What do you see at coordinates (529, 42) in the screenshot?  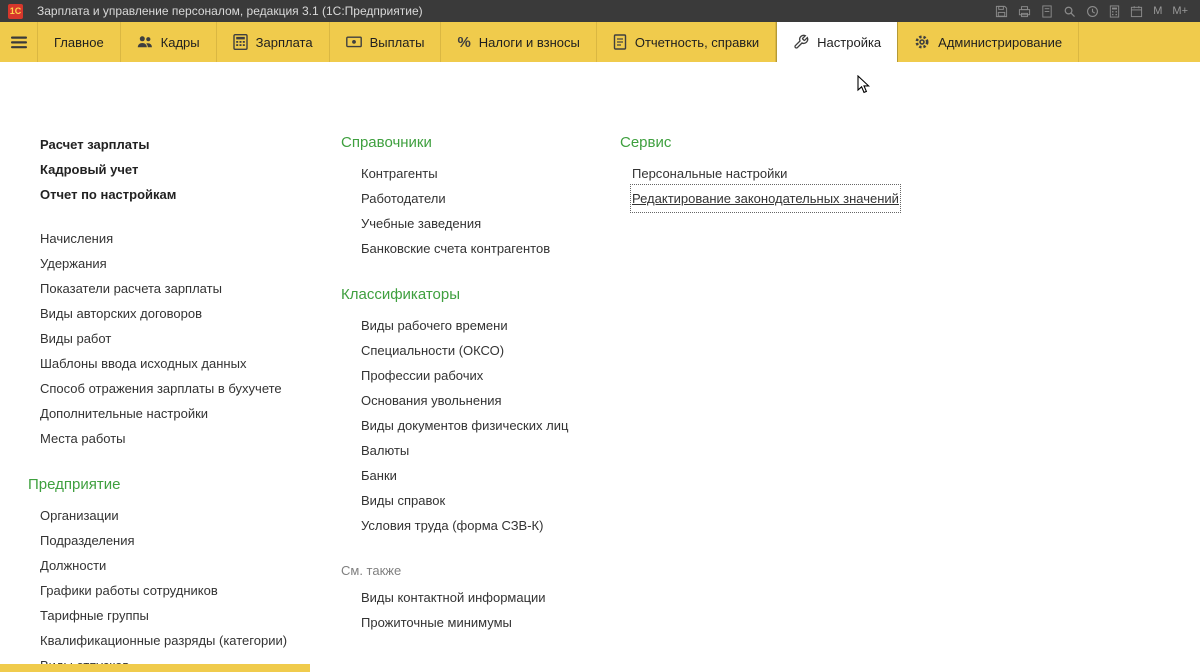 I see `tab-label: Налоги и взносы` at bounding box center [529, 42].